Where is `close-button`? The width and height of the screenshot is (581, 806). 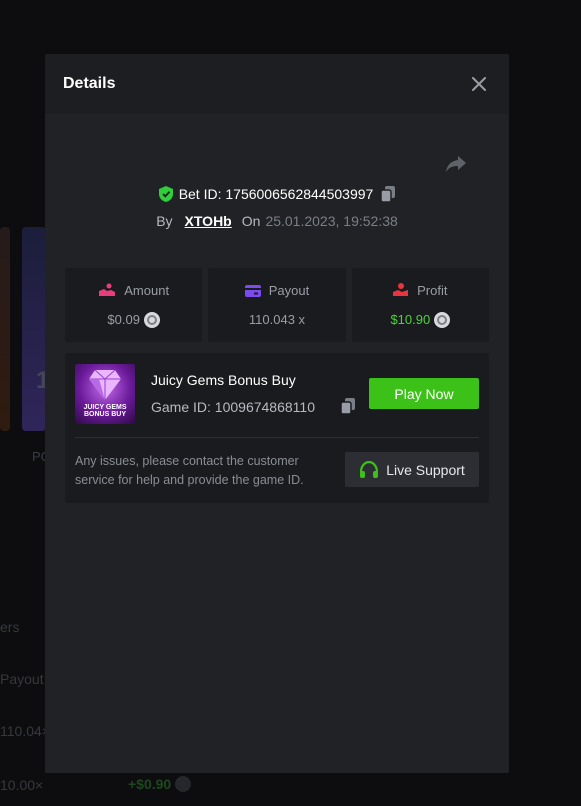
close-button is located at coordinates (479, 84).